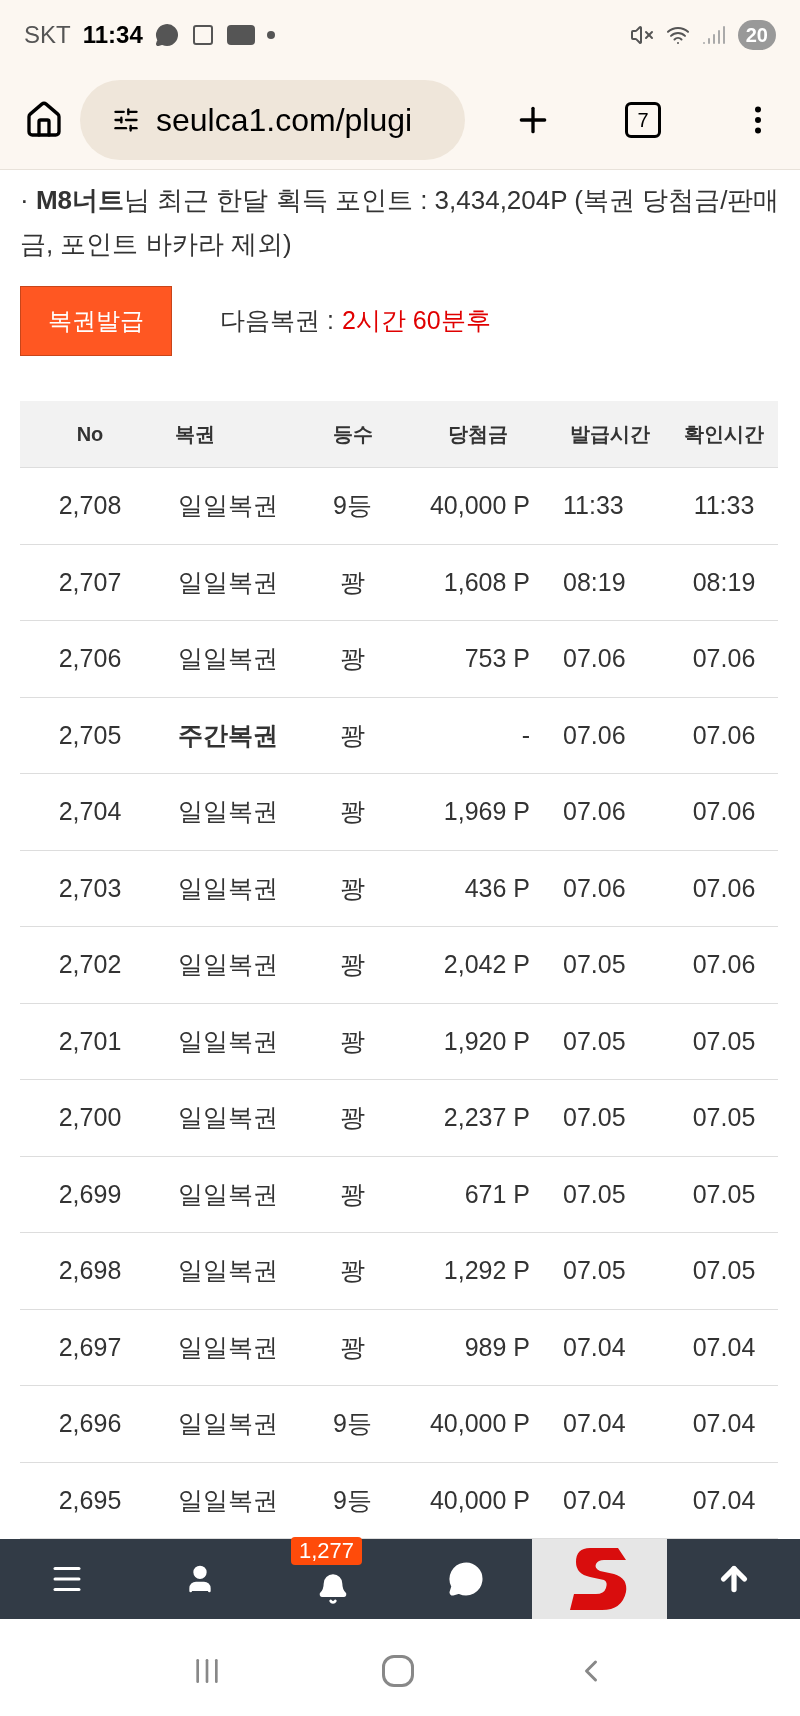  Describe the element at coordinates (486, 964) in the screenshot. I see `table-cell-text: 2,042 P` at that location.